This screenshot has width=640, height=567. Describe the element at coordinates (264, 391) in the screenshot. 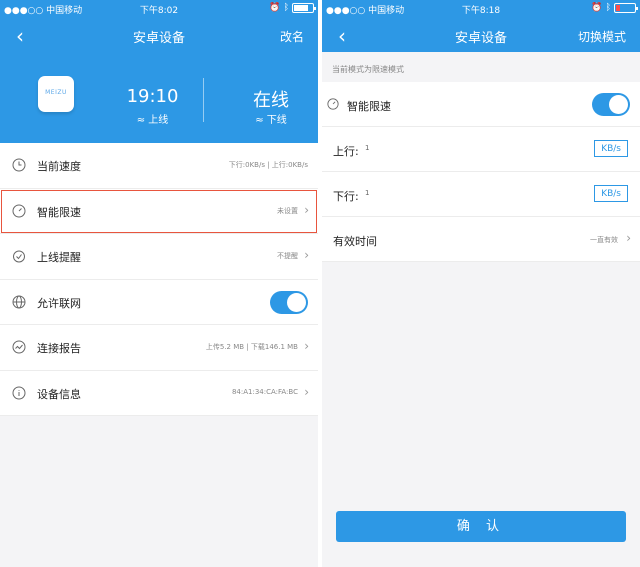

I see `row-value: 84:A1:34:CA:FA:BC` at that location.